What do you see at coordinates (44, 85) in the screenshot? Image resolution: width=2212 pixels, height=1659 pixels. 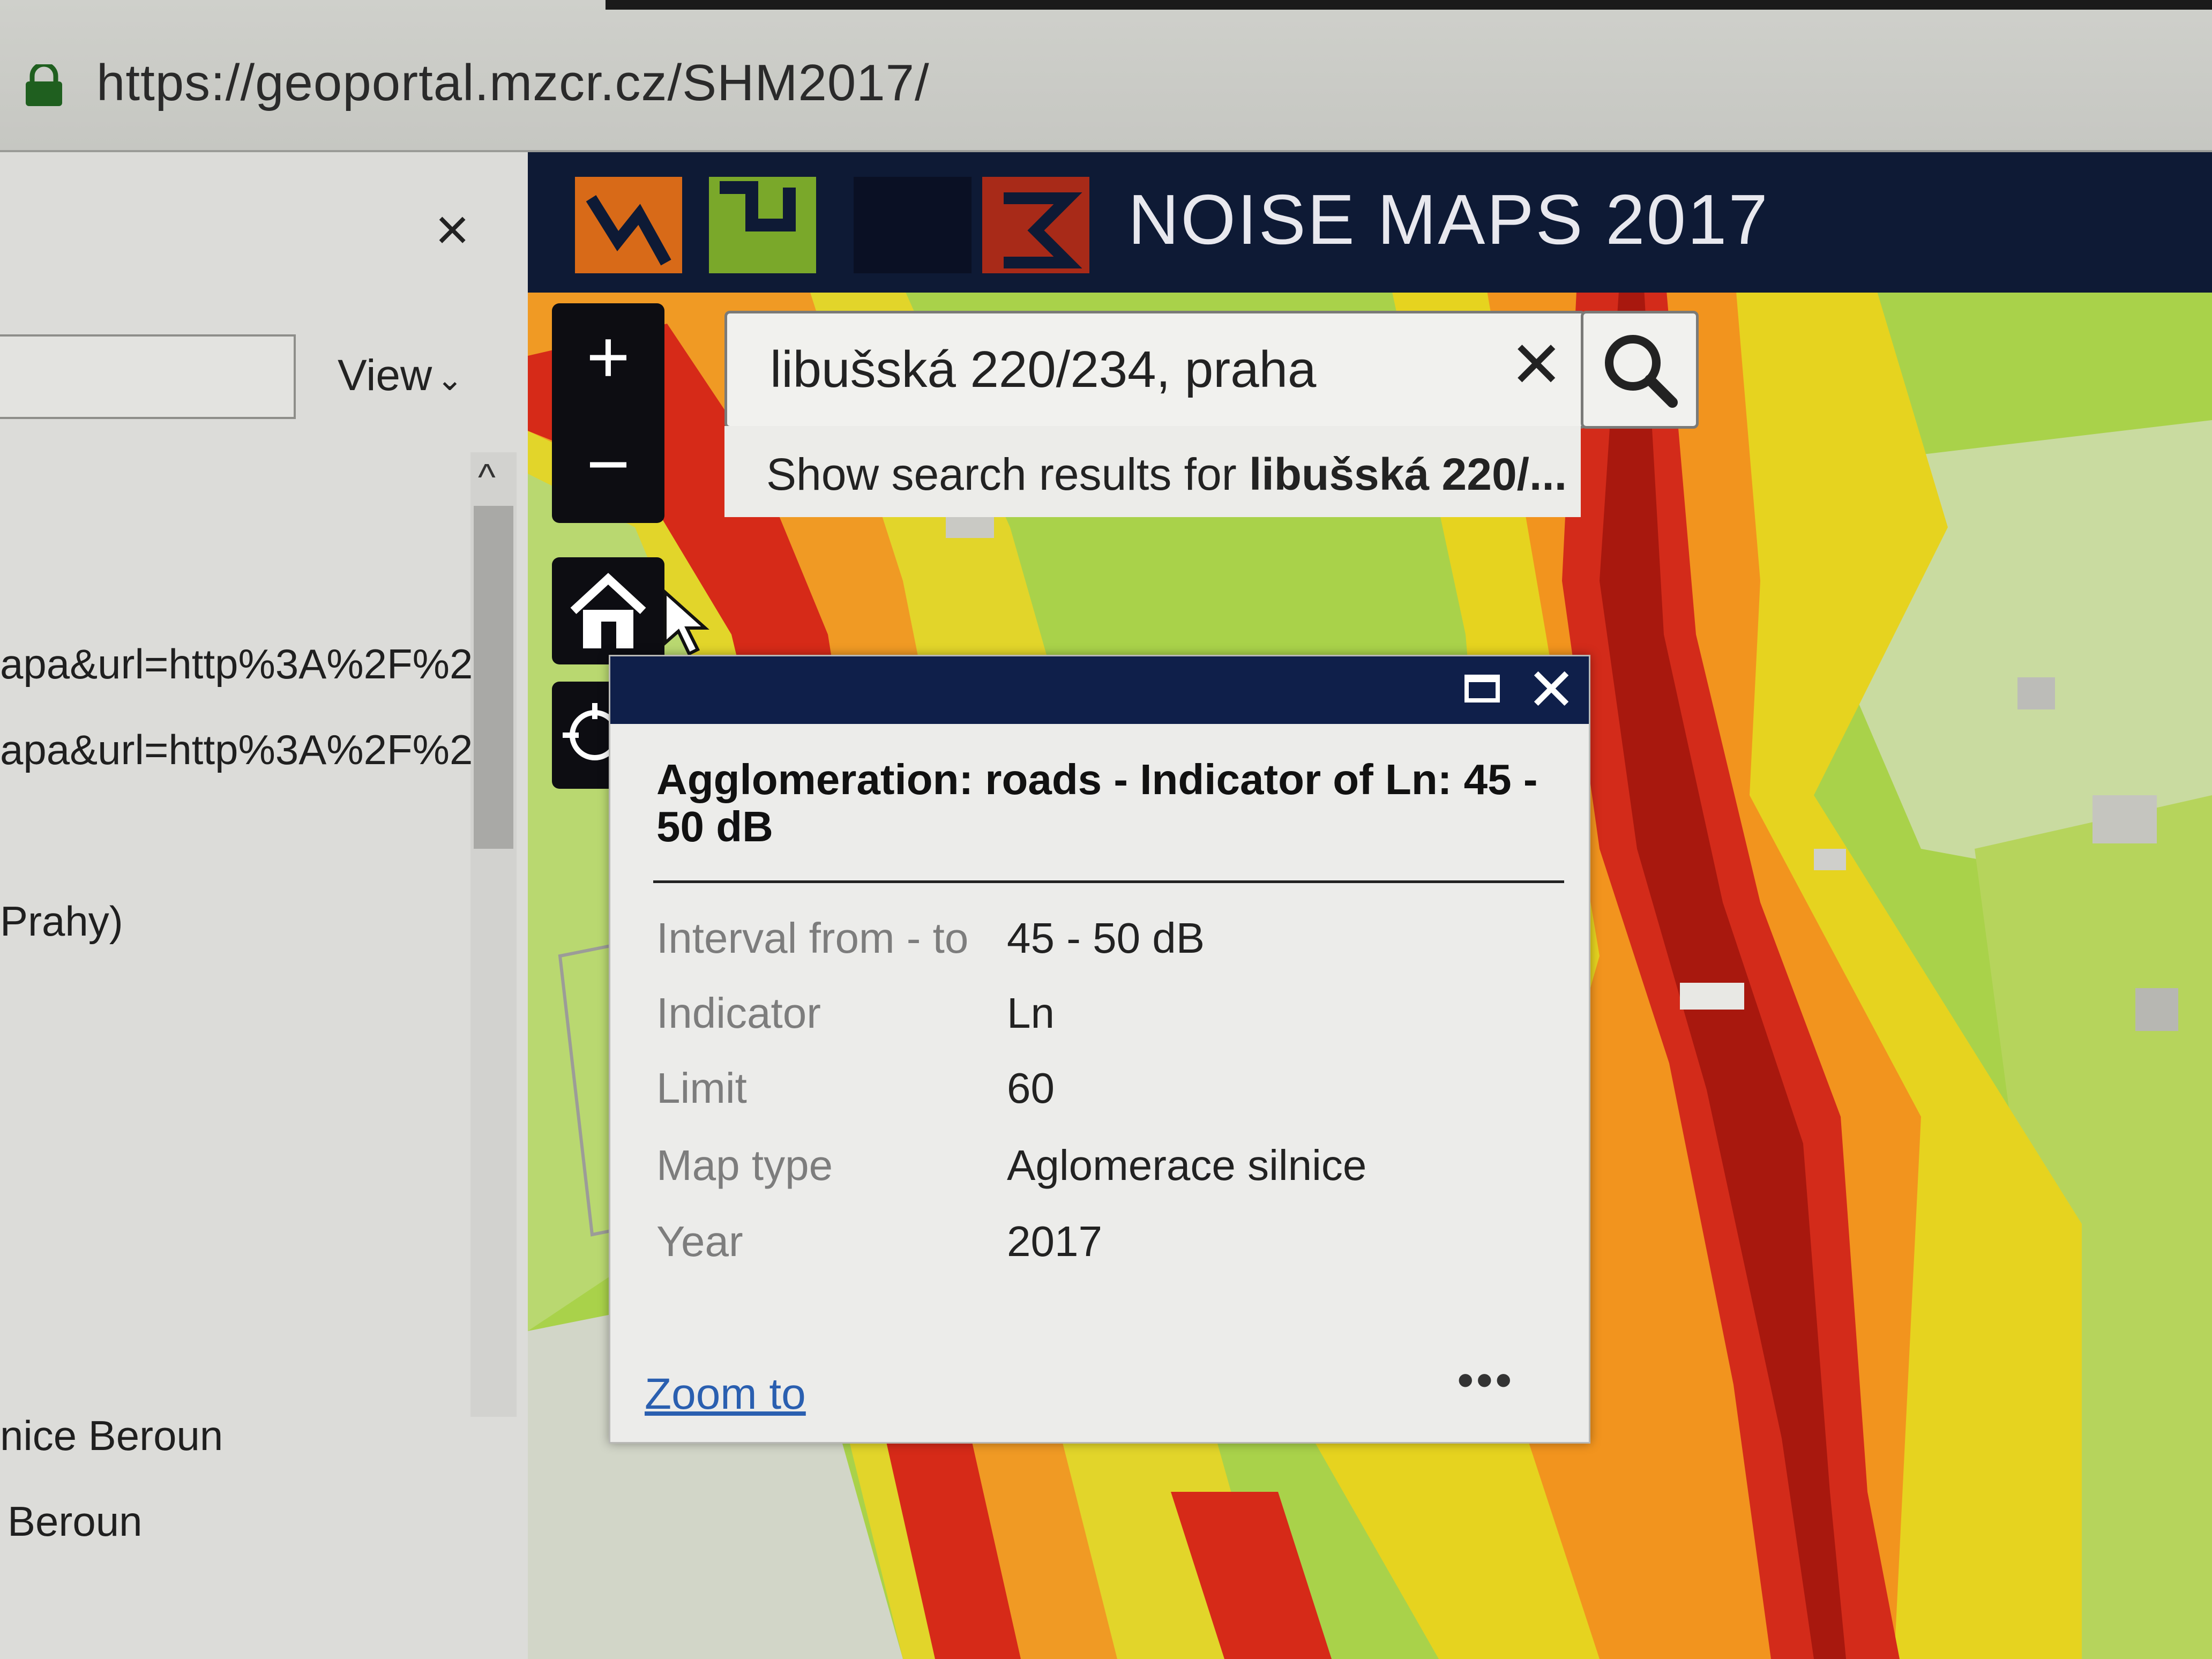 I see `lock-icon` at bounding box center [44, 85].